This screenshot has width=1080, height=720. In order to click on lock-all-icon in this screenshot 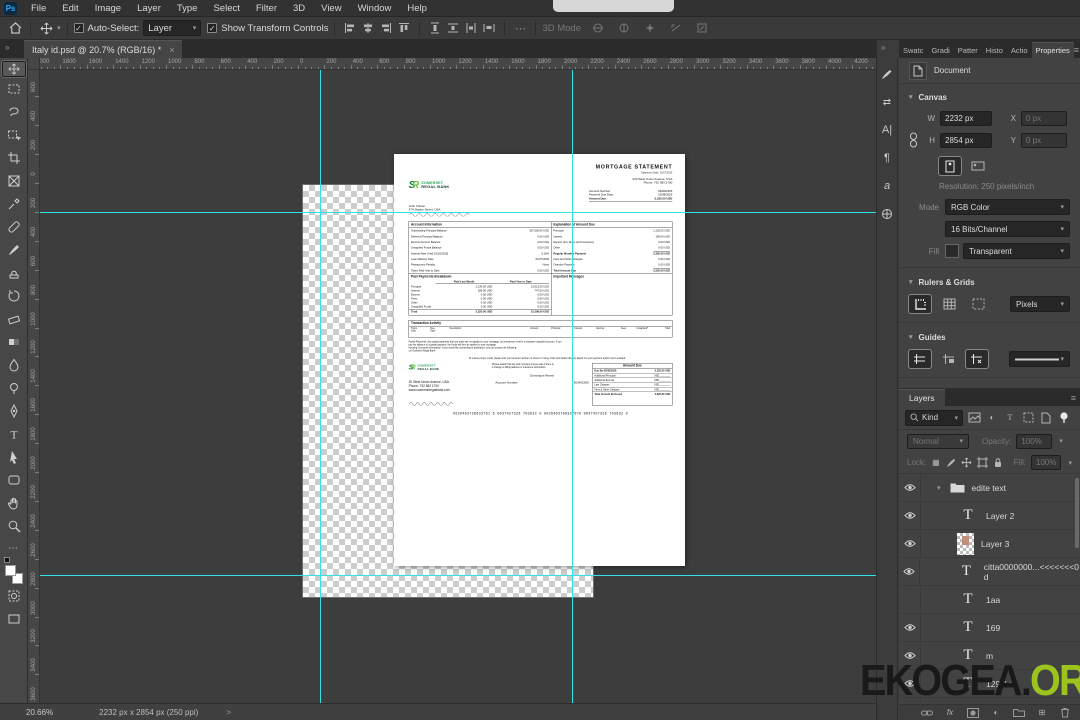, I will do `click(998, 463)`.